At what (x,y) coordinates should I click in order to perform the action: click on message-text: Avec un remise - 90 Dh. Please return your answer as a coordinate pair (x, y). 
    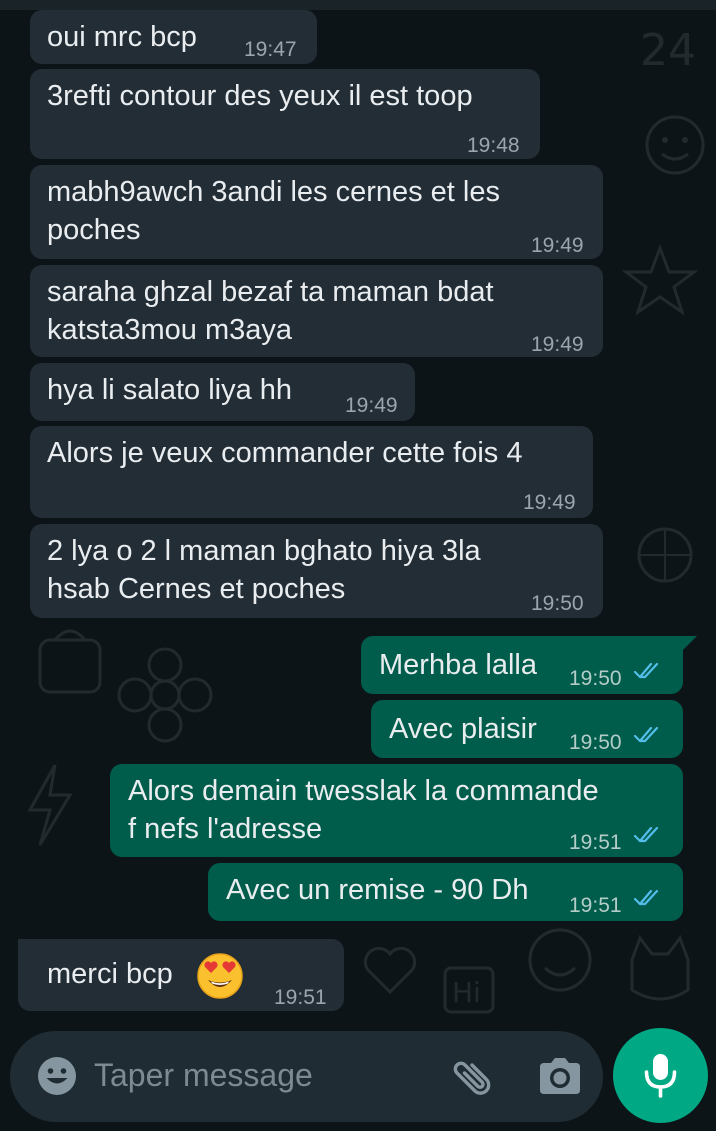
    Looking at the image, I should click on (377, 890).